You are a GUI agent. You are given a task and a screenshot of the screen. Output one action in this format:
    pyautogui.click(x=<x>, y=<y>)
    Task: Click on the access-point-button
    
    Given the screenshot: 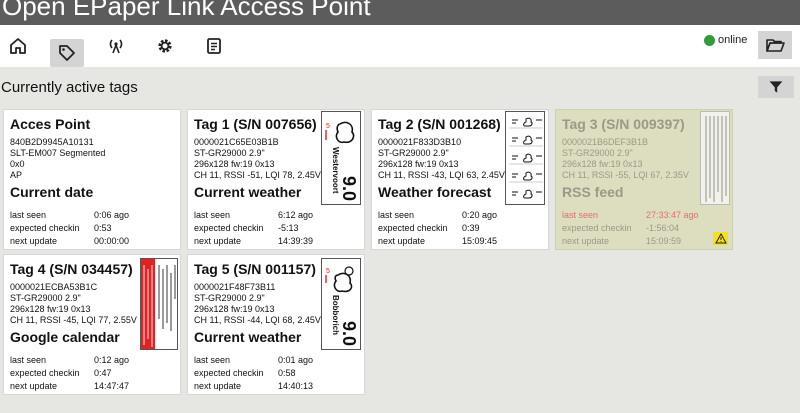 What is the action you would take?
    pyautogui.click(x=116, y=46)
    